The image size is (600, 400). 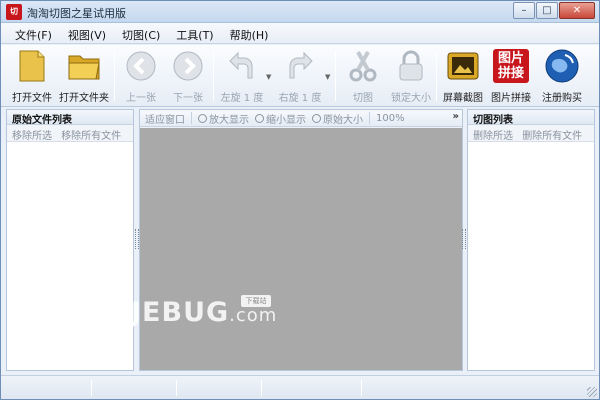 I want to click on menu-file: 文件(F), so click(x=33, y=33).